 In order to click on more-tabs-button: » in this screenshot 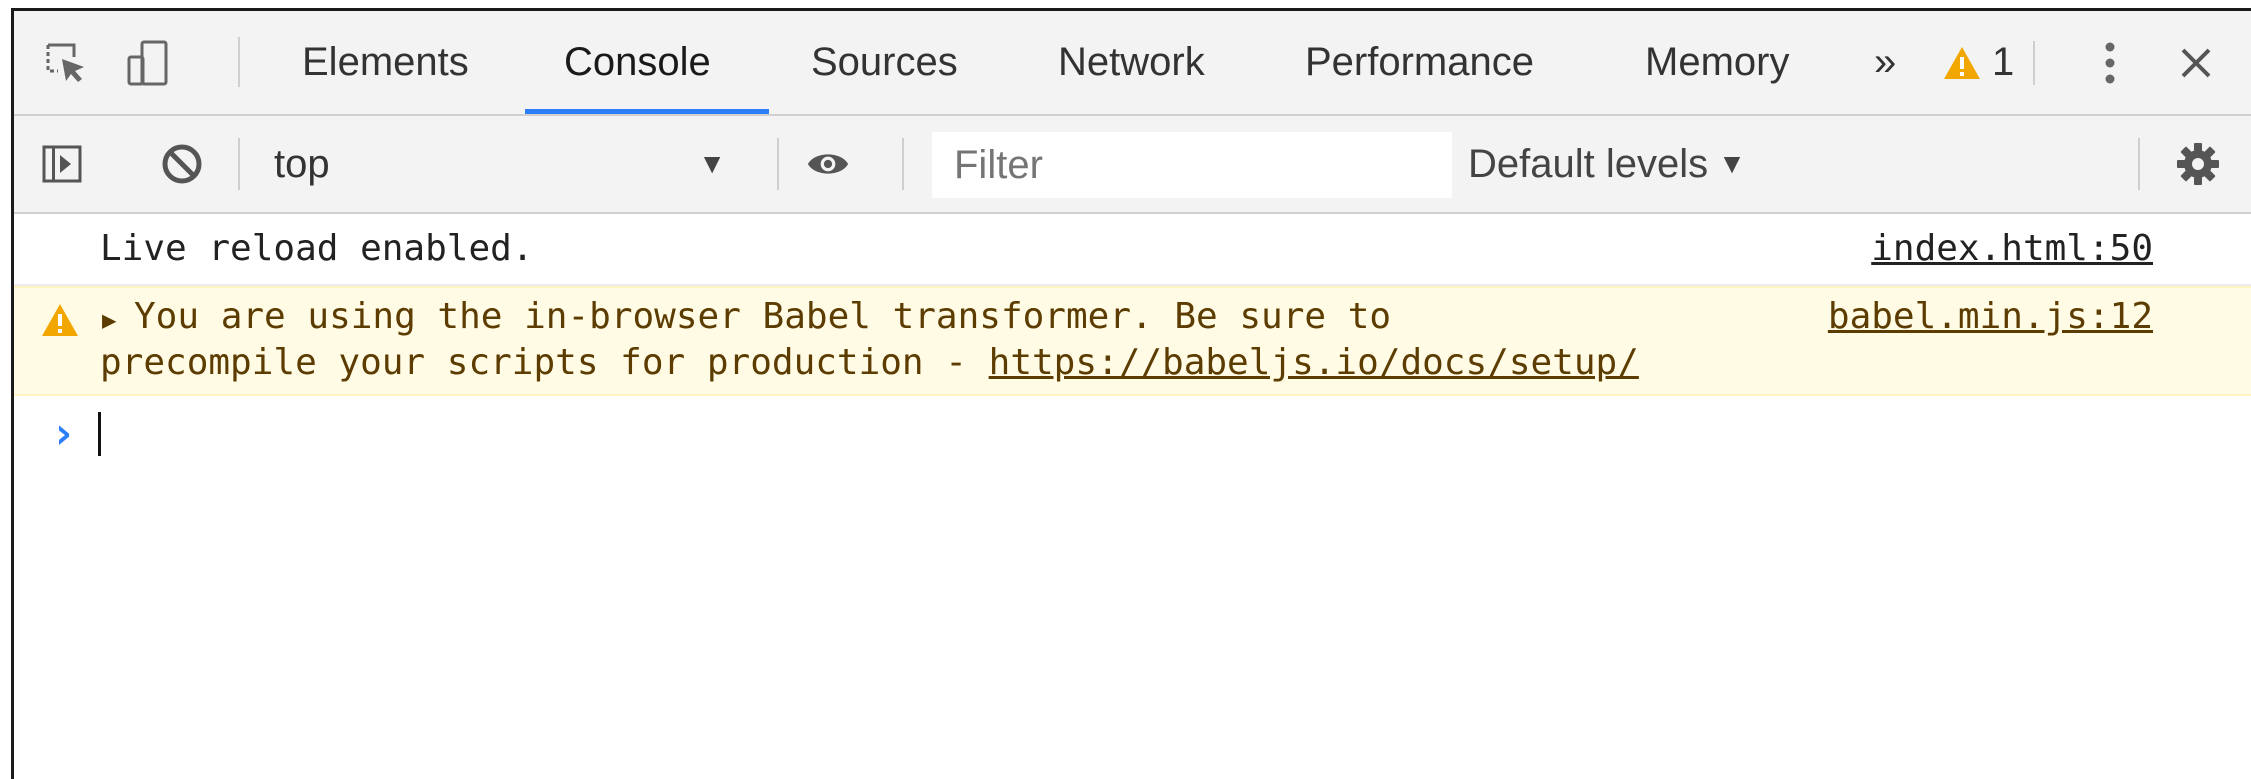, I will do `click(1885, 62)`.